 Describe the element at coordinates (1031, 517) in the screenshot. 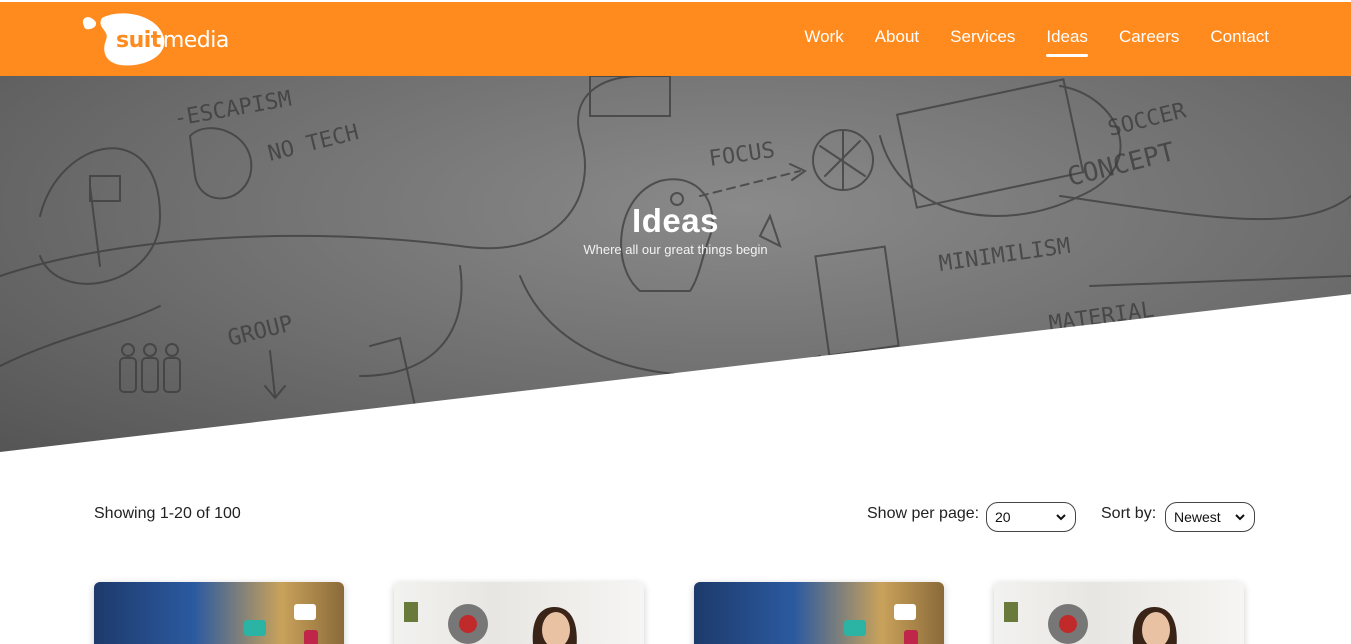

I see `per-page-select: 20` at that location.